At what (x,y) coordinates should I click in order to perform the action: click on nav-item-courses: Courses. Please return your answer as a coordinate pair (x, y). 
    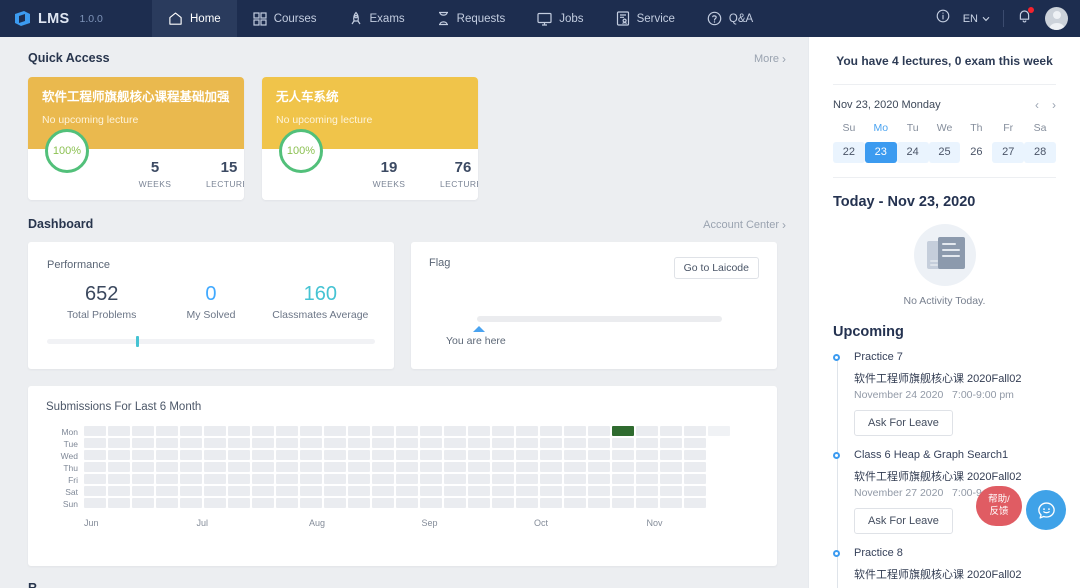
    Looking at the image, I should click on (285, 18).